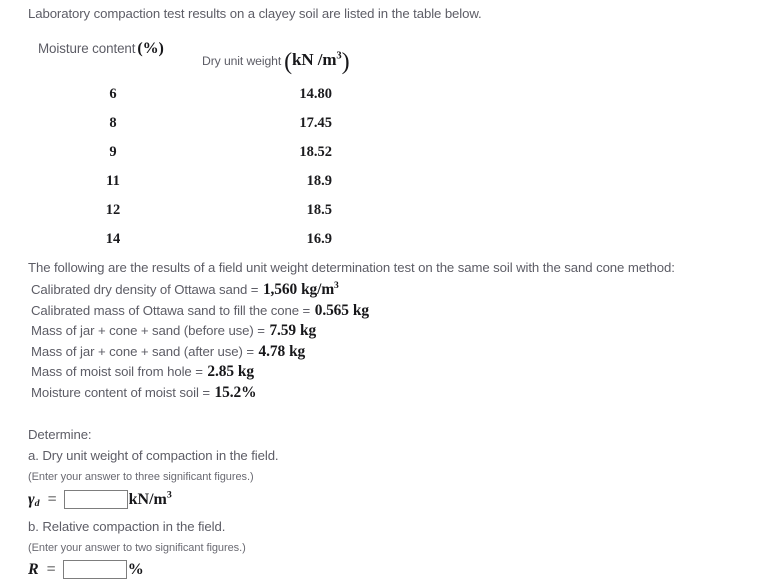 This screenshot has height=587, width=784. I want to click on given-value-number: 7.59, so click(282, 330).